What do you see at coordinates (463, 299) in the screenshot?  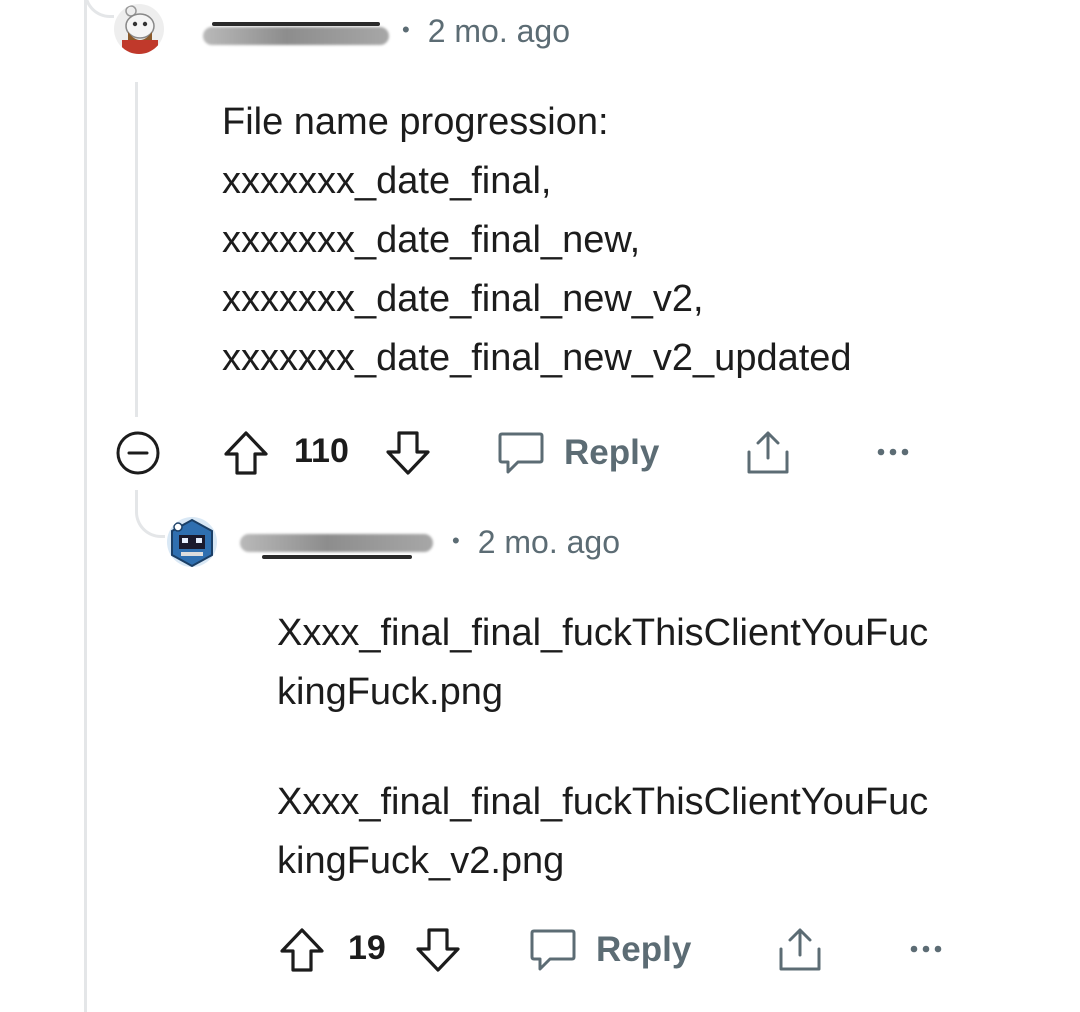 I see `comment-line: xxxxxxx_date_final_new_v2,` at bounding box center [463, 299].